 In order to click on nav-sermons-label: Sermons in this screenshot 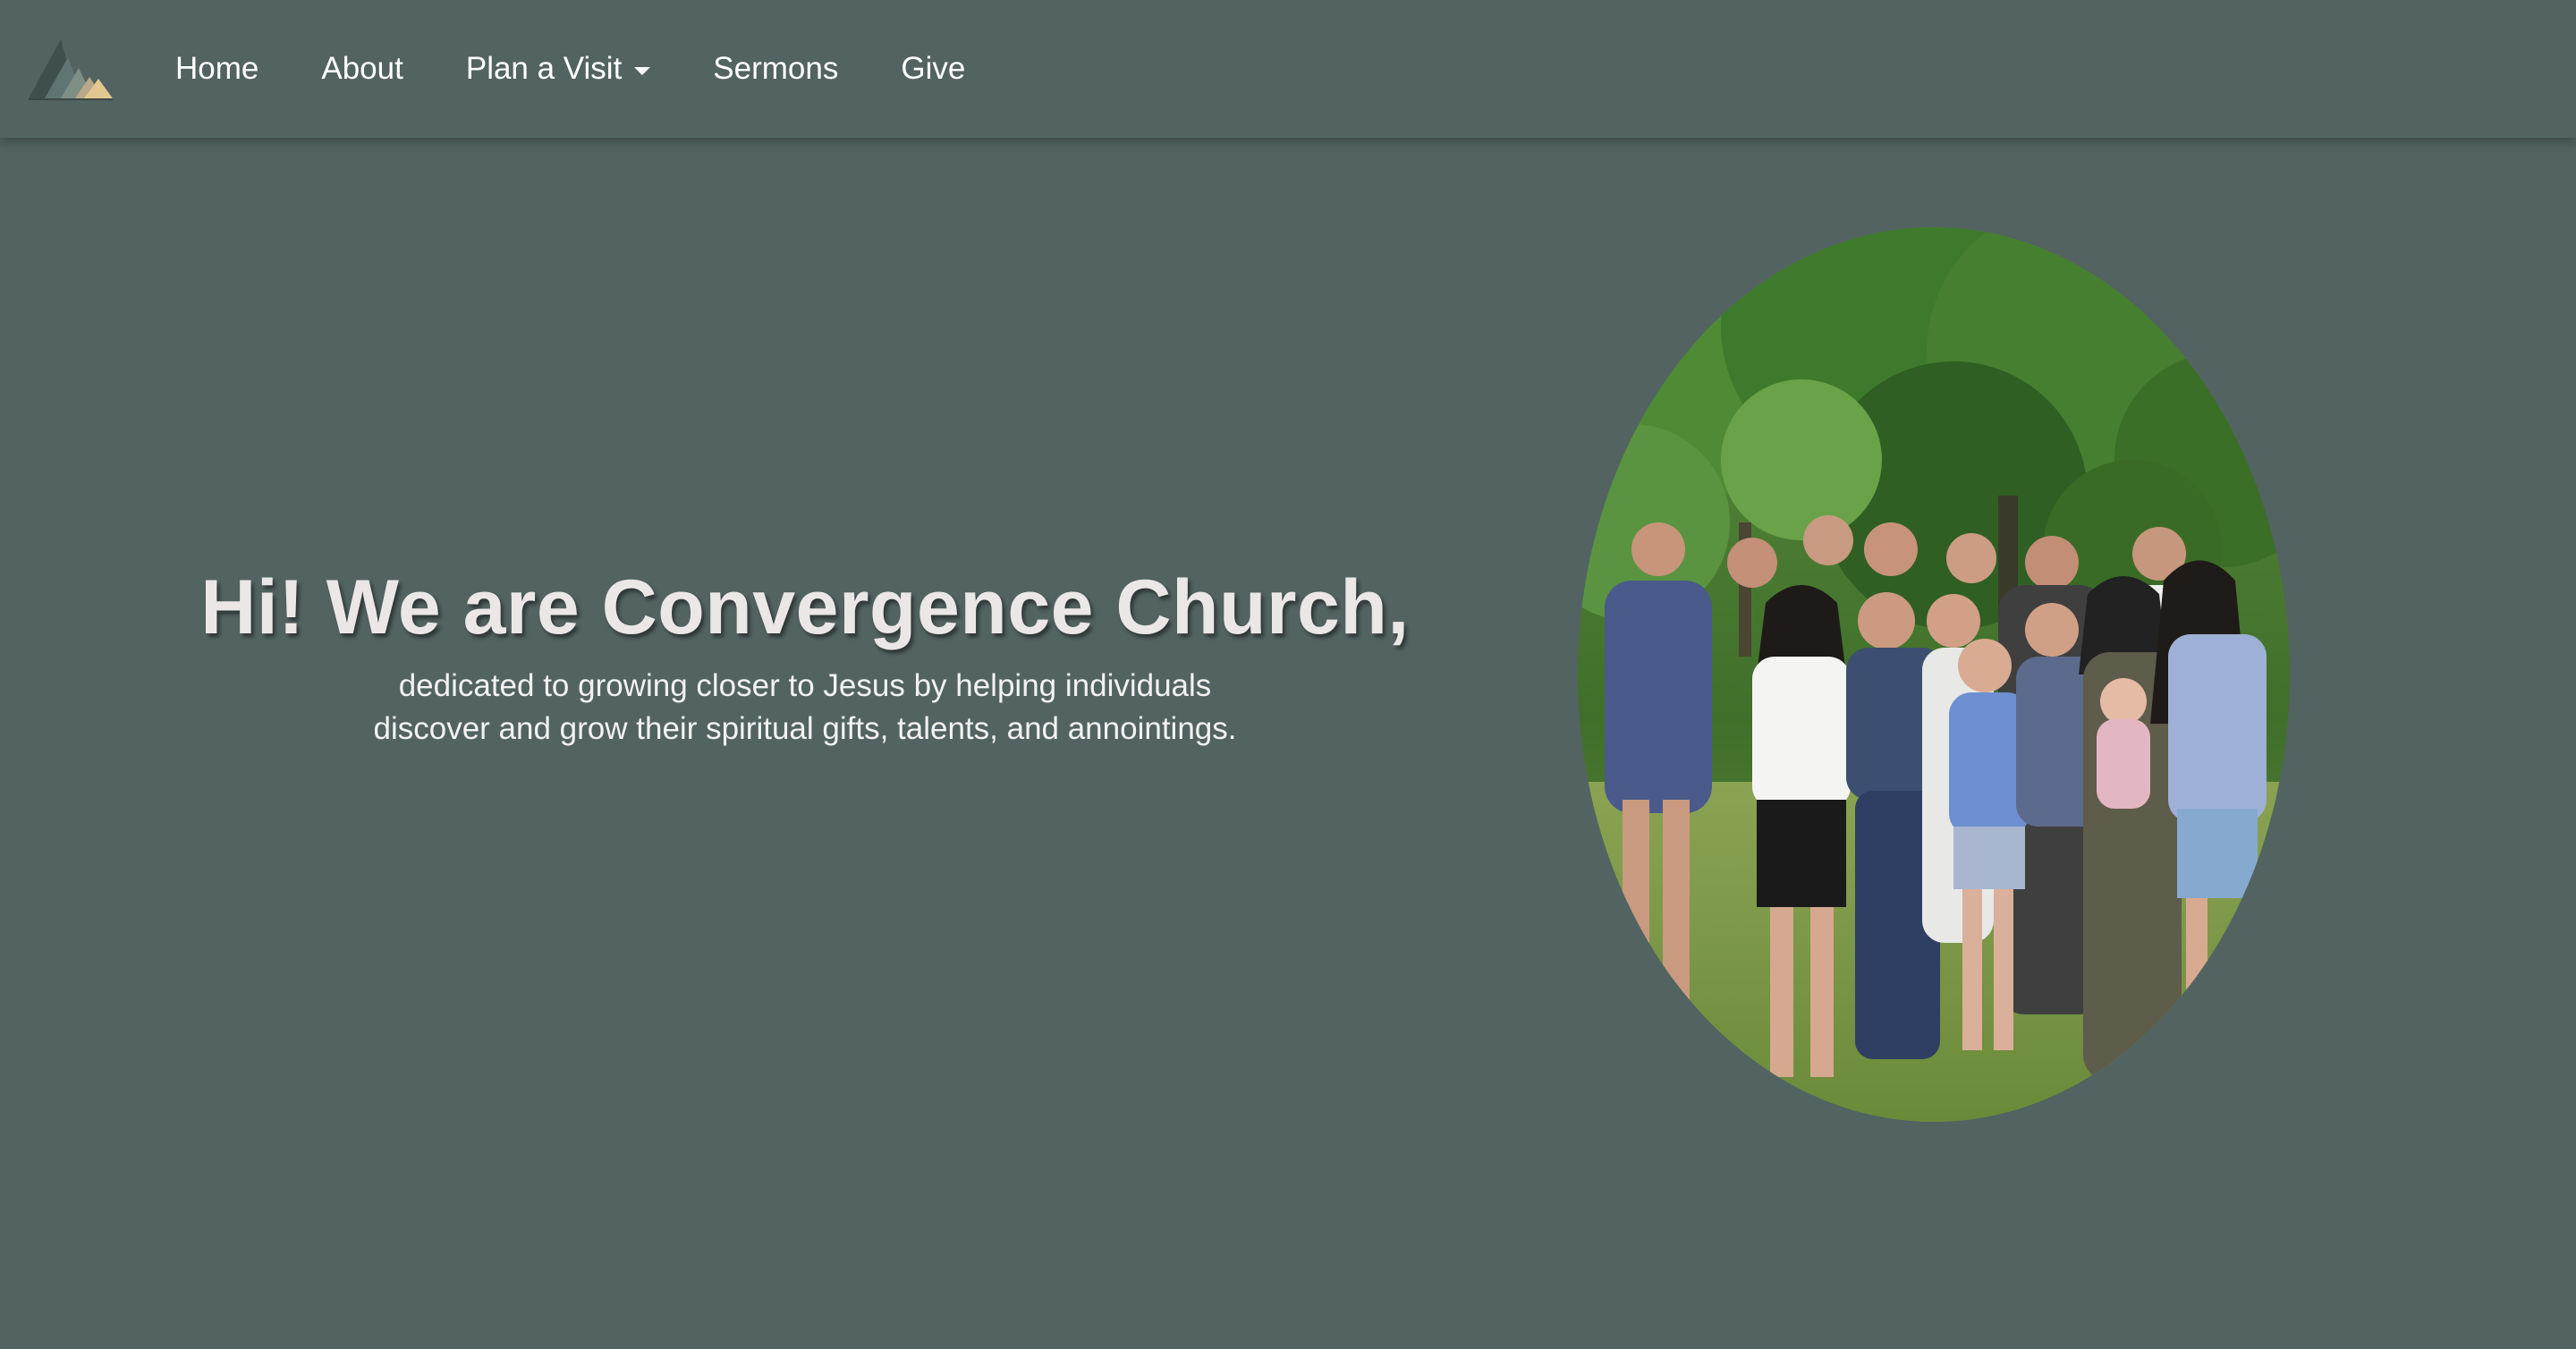, I will do `click(776, 68)`.